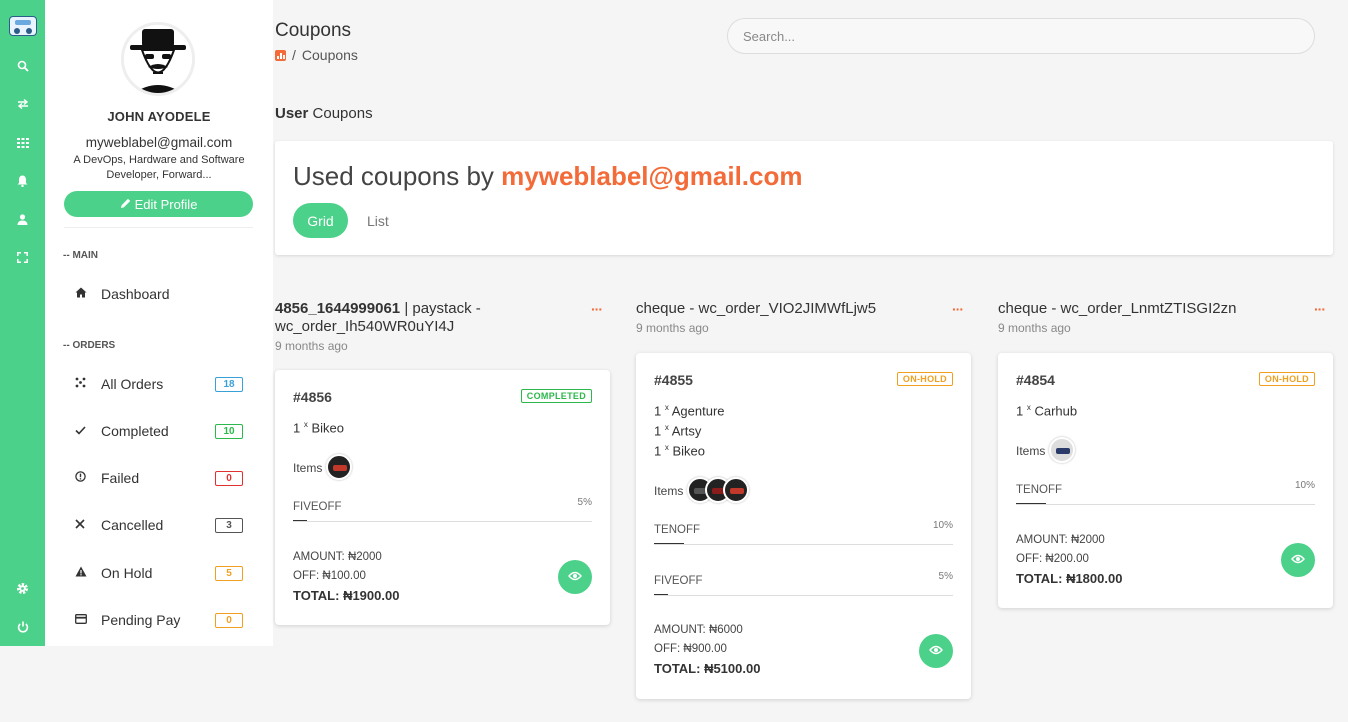  Describe the element at coordinates (125, 204) in the screenshot. I see `pencil-icon` at that location.